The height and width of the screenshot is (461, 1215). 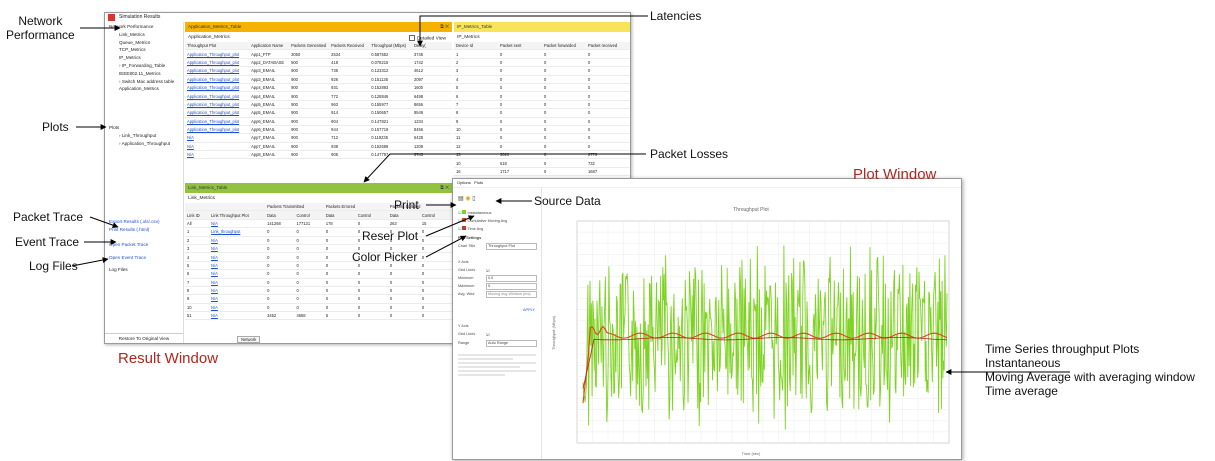 What do you see at coordinates (390, 236) in the screenshot?
I see `callout-reset-plot: Reser Plot` at bounding box center [390, 236].